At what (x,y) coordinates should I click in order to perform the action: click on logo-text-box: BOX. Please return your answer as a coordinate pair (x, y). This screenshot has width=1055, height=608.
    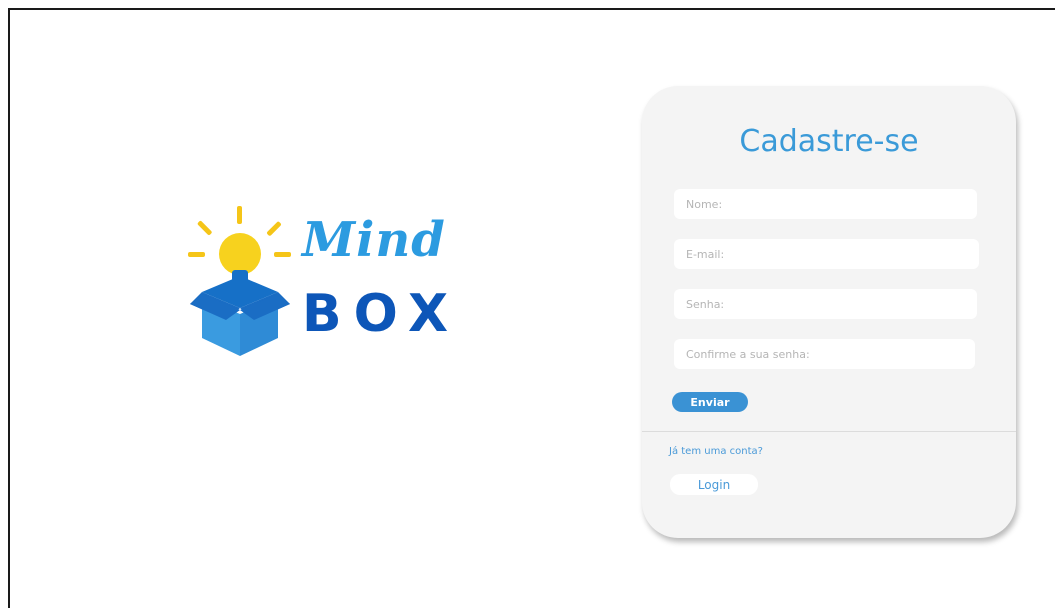
    Looking at the image, I should click on (381, 314).